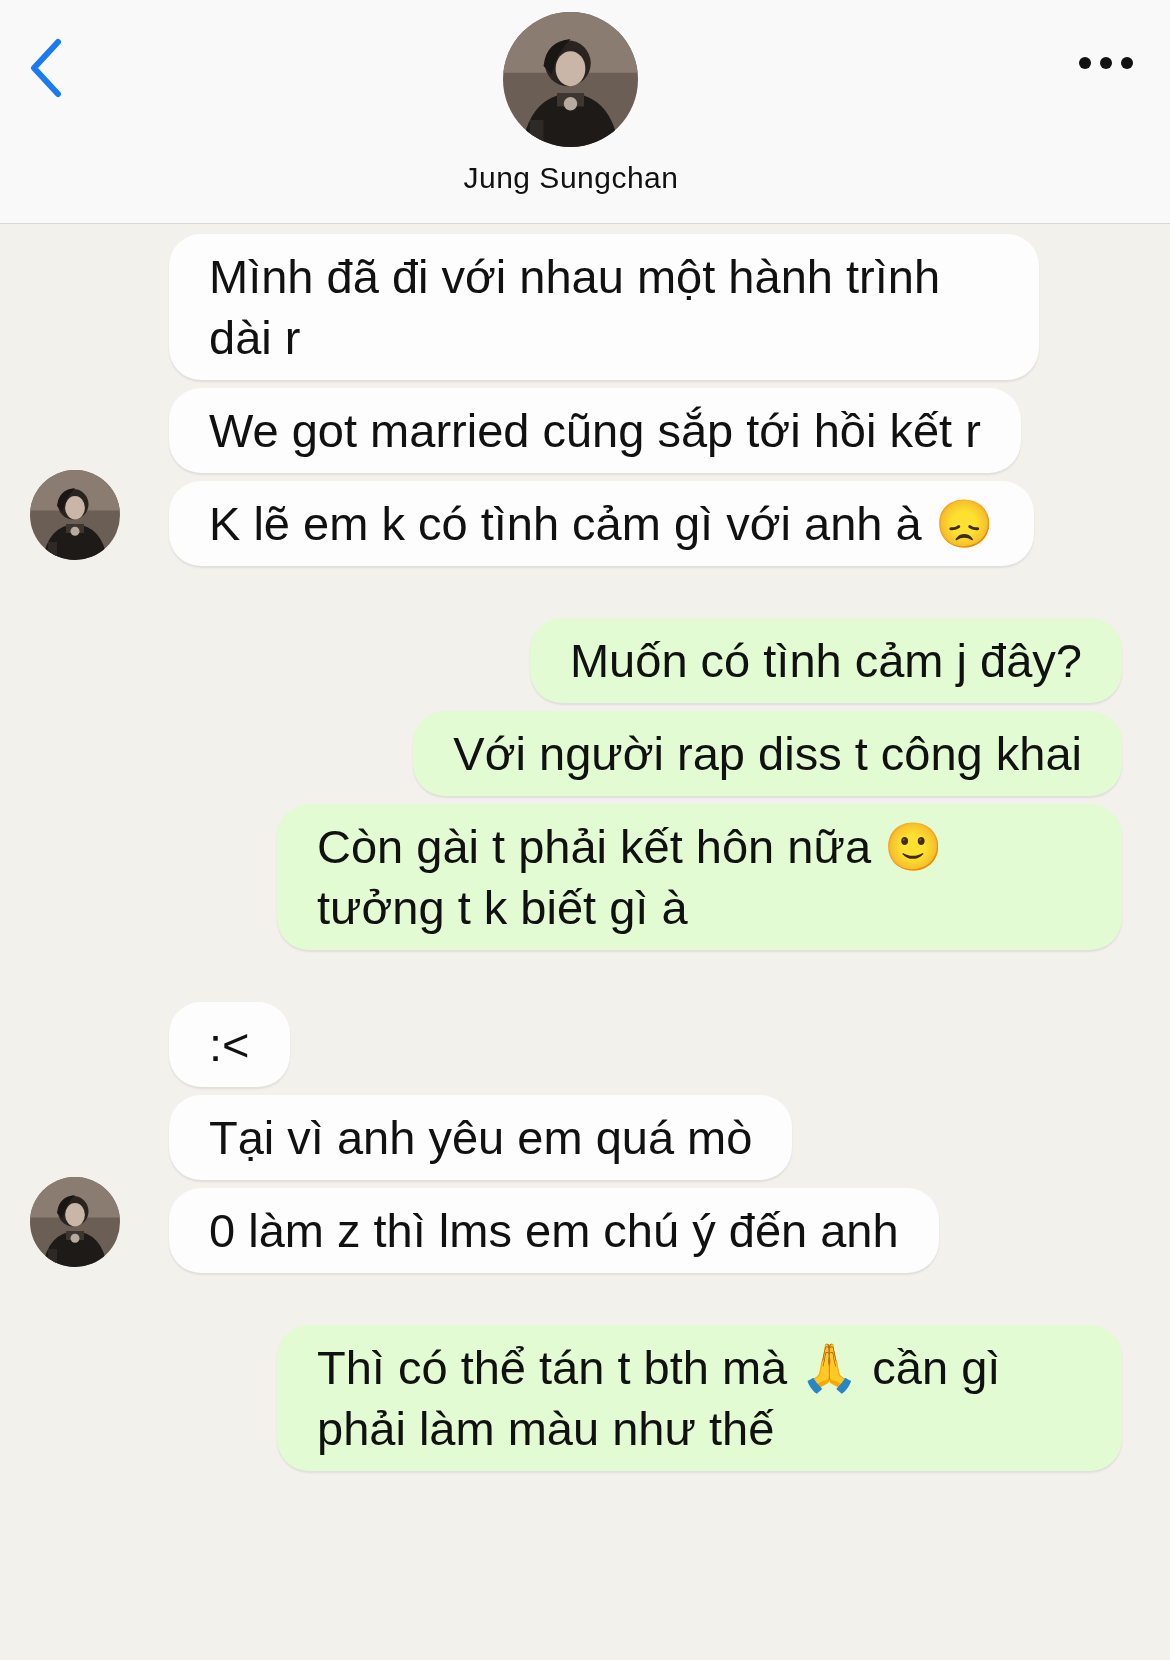  What do you see at coordinates (229, 1044) in the screenshot?
I see `message-bubble: :<` at bounding box center [229, 1044].